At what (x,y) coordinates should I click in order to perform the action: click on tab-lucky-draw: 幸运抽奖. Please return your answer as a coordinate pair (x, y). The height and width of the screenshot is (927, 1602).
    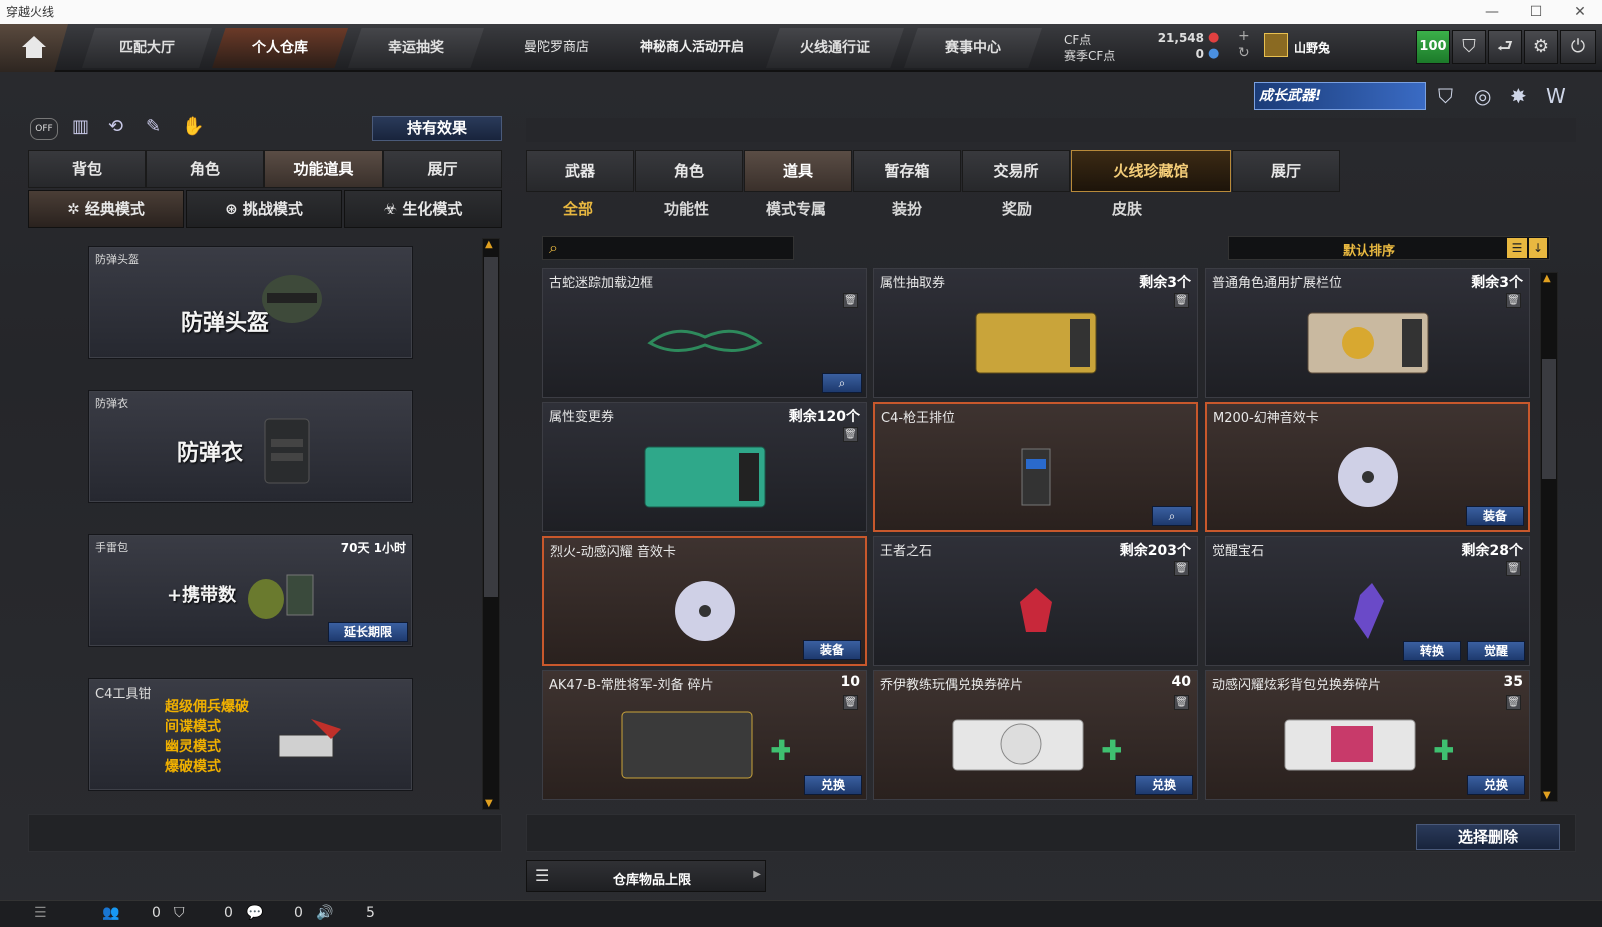
    Looking at the image, I should click on (416, 48).